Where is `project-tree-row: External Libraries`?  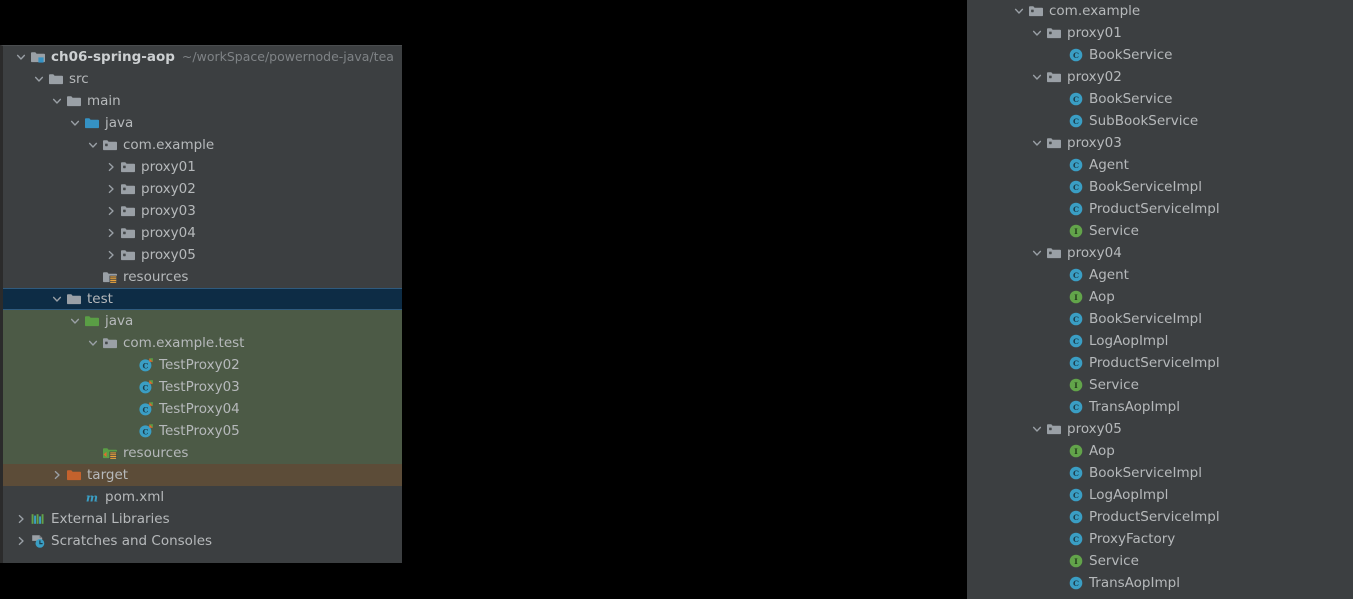
project-tree-row: External Libraries is located at coordinates (202, 519).